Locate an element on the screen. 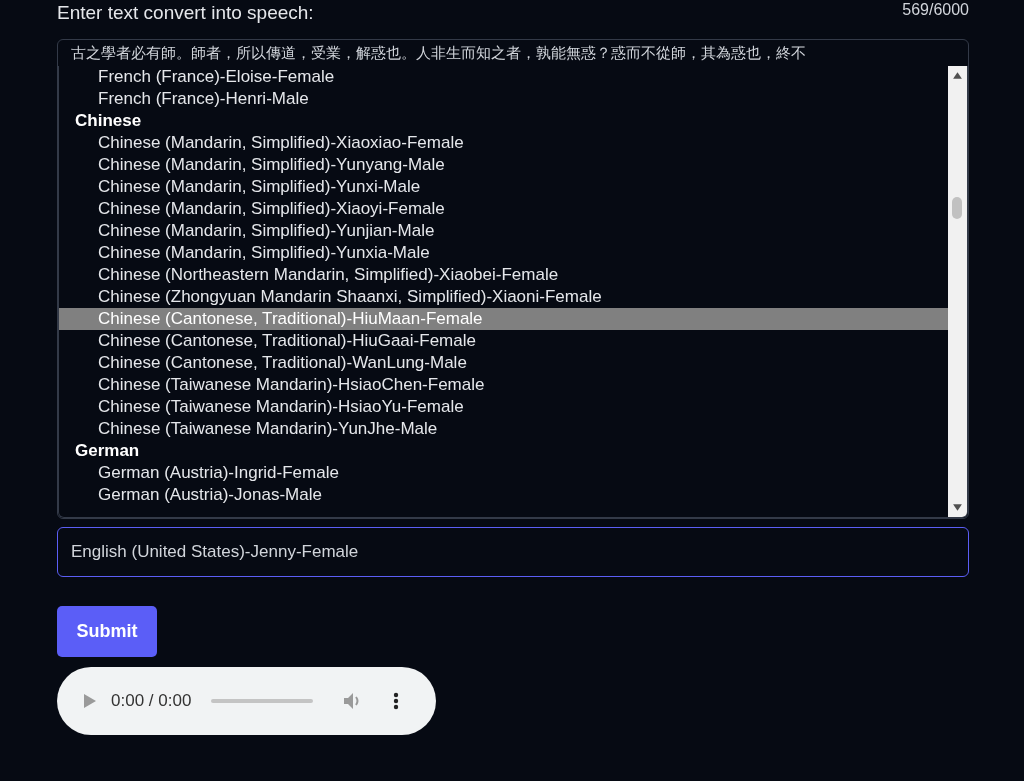 Image resolution: width=1024 pixels, height=781 pixels. voice-option: Chinese (Northeastern Mandarin, Simplified)-Xiaobei-Female is located at coordinates (503, 275).